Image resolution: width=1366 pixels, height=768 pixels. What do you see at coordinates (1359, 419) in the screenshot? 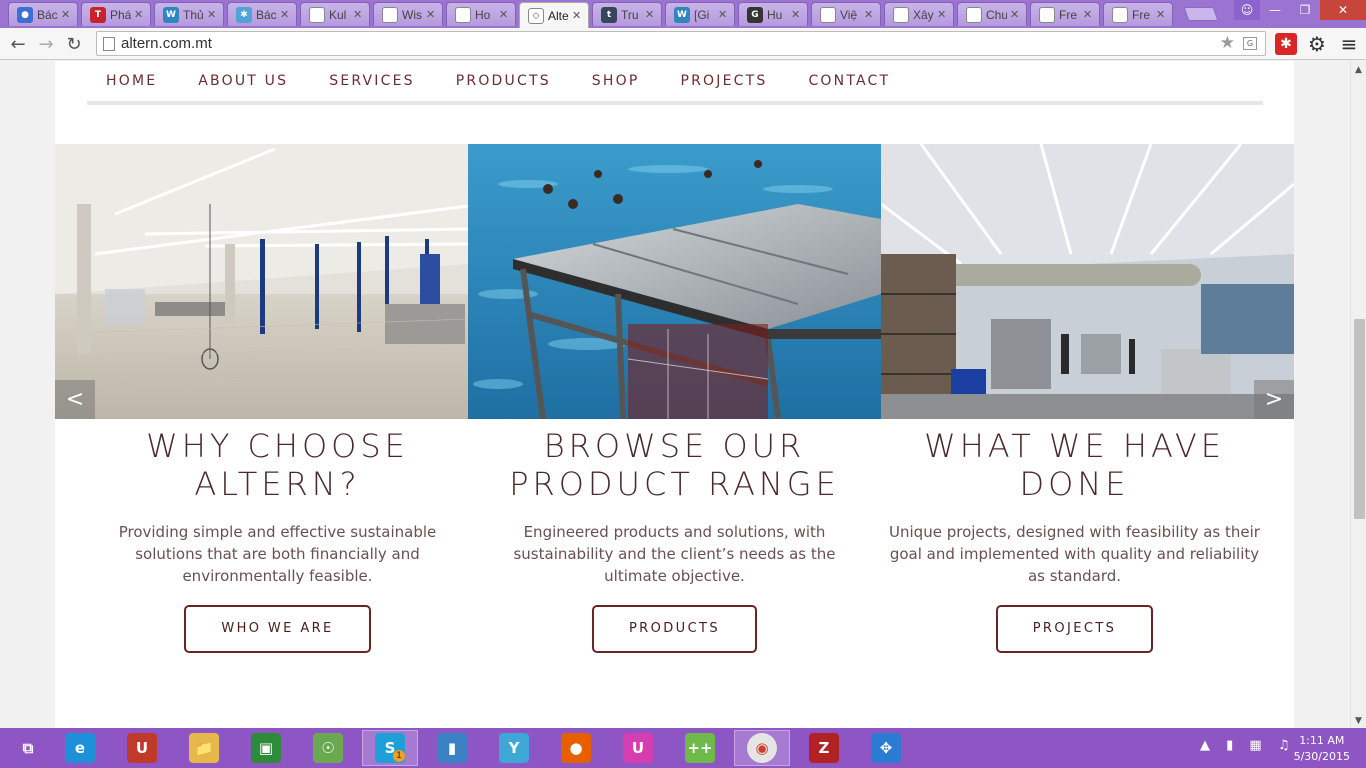
I see `scrollbar-thumb` at bounding box center [1359, 419].